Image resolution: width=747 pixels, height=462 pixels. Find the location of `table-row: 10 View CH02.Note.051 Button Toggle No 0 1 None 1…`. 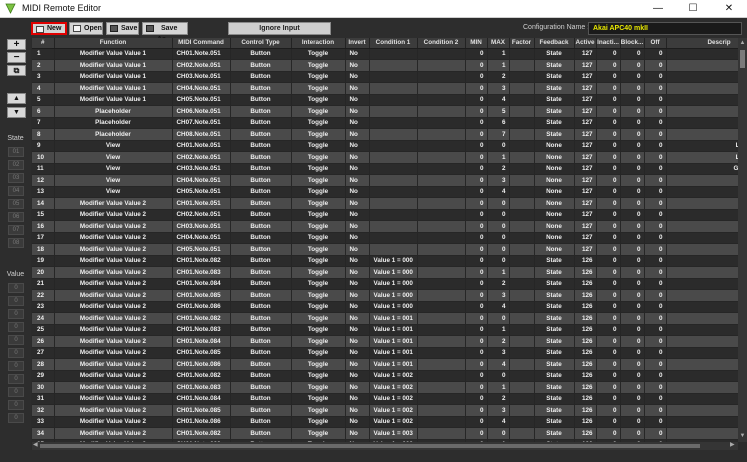

table-row: 10 View CH02.Note.051 Button Toggle No 0 1 None 1… is located at coordinates (385, 157).